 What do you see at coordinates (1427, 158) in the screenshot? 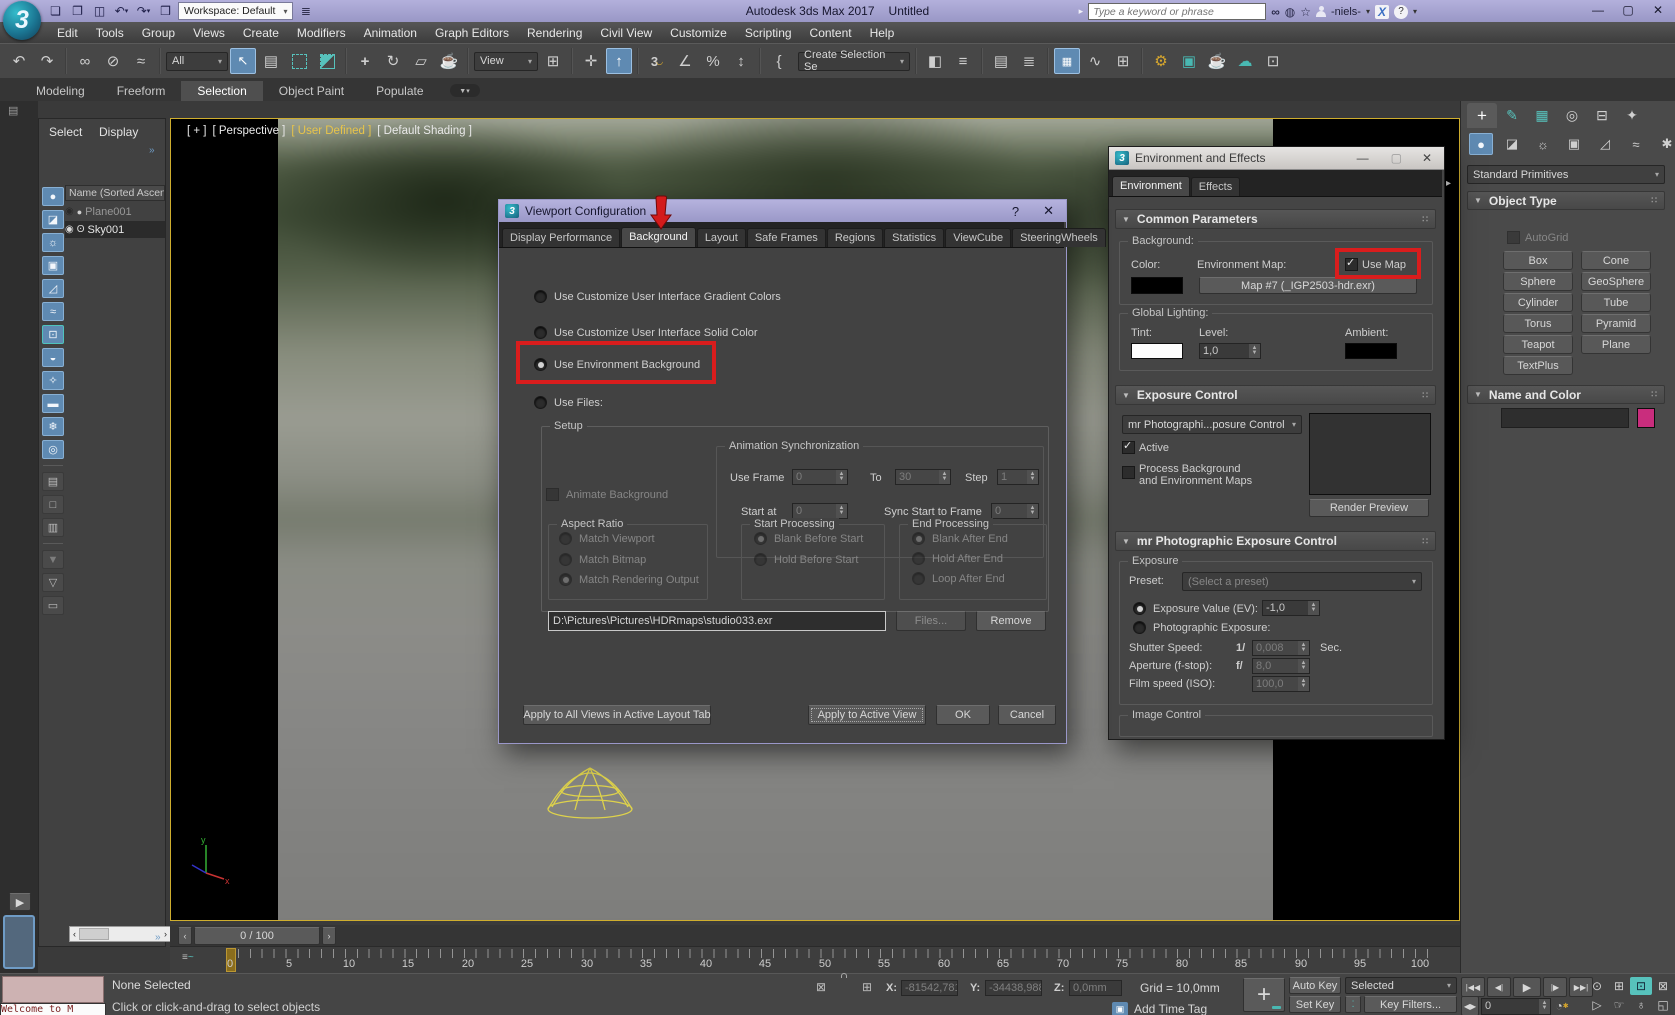
I see `close-icon: ✕` at bounding box center [1427, 158].